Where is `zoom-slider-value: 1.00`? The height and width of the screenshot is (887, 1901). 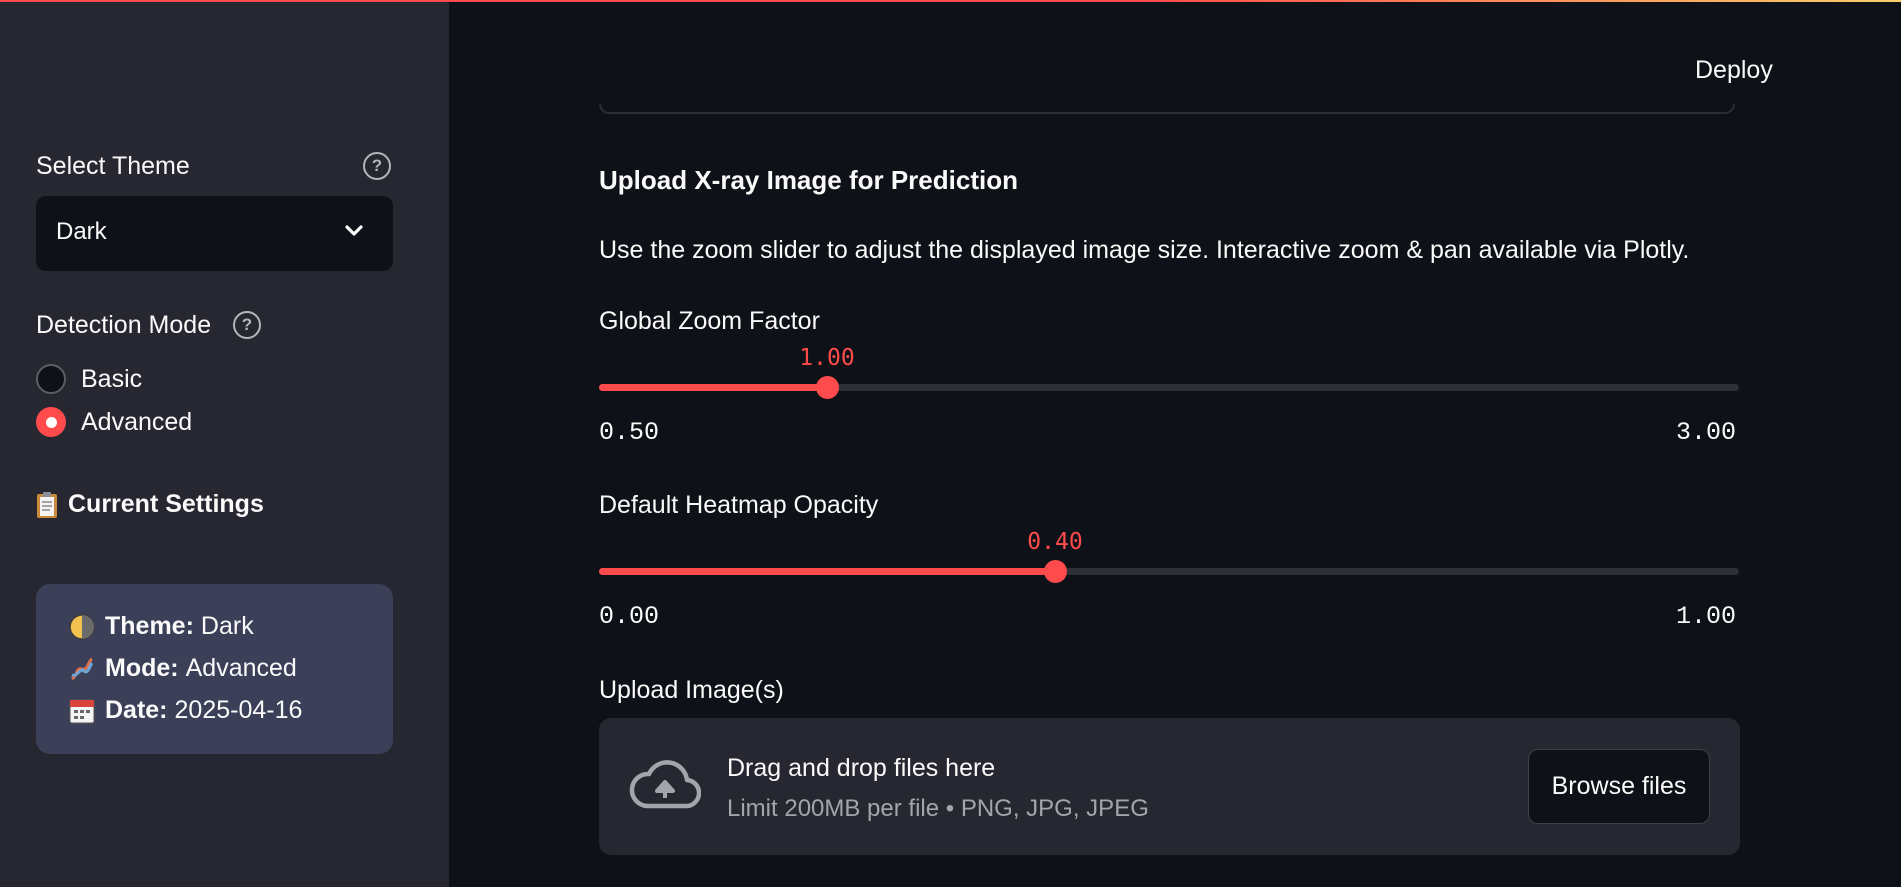
zoom-slider-value: 1.00 is located at coordinates (827, 358).